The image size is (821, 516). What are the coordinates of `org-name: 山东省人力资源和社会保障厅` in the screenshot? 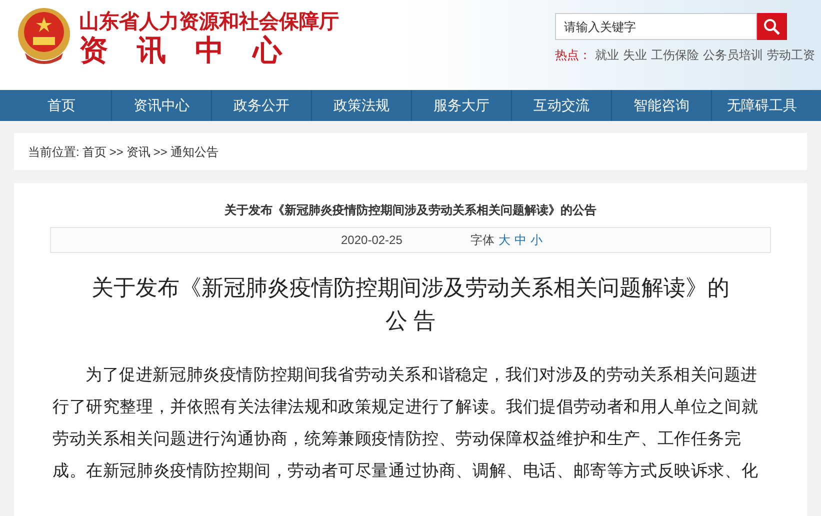 It's located at (209, 22).